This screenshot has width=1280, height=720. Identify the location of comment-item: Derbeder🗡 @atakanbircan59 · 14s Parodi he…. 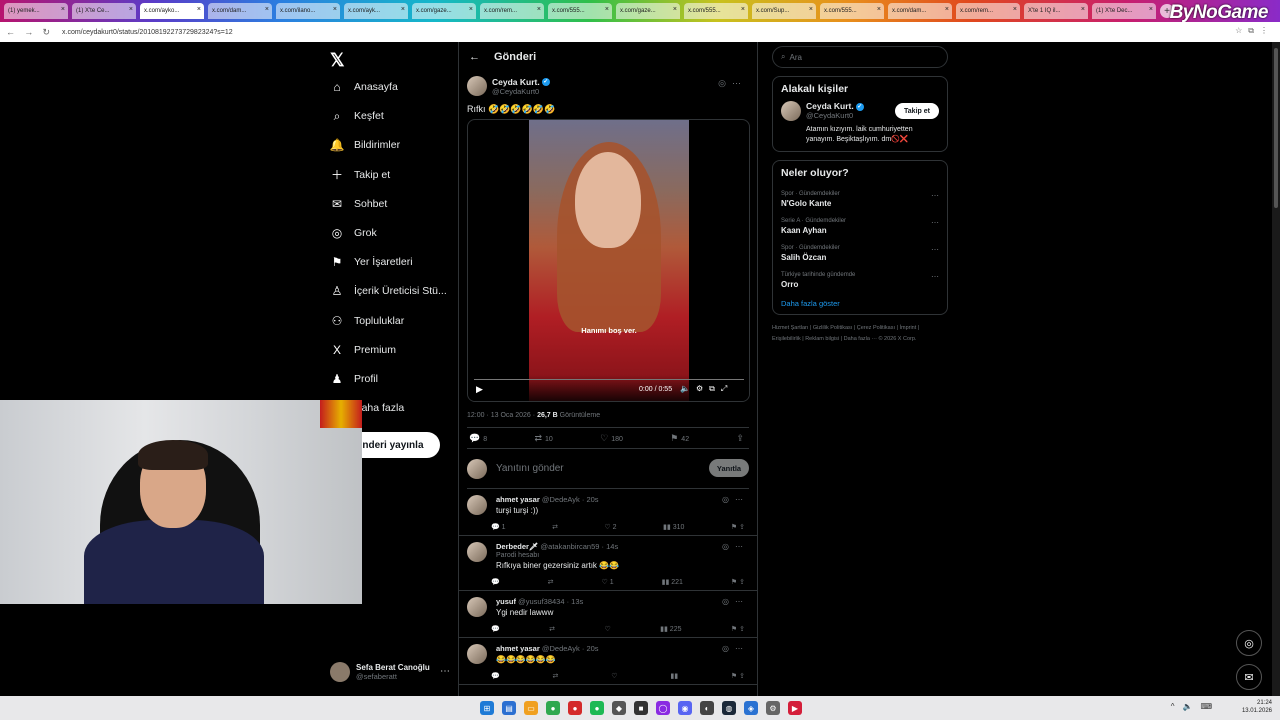
(608, 563).